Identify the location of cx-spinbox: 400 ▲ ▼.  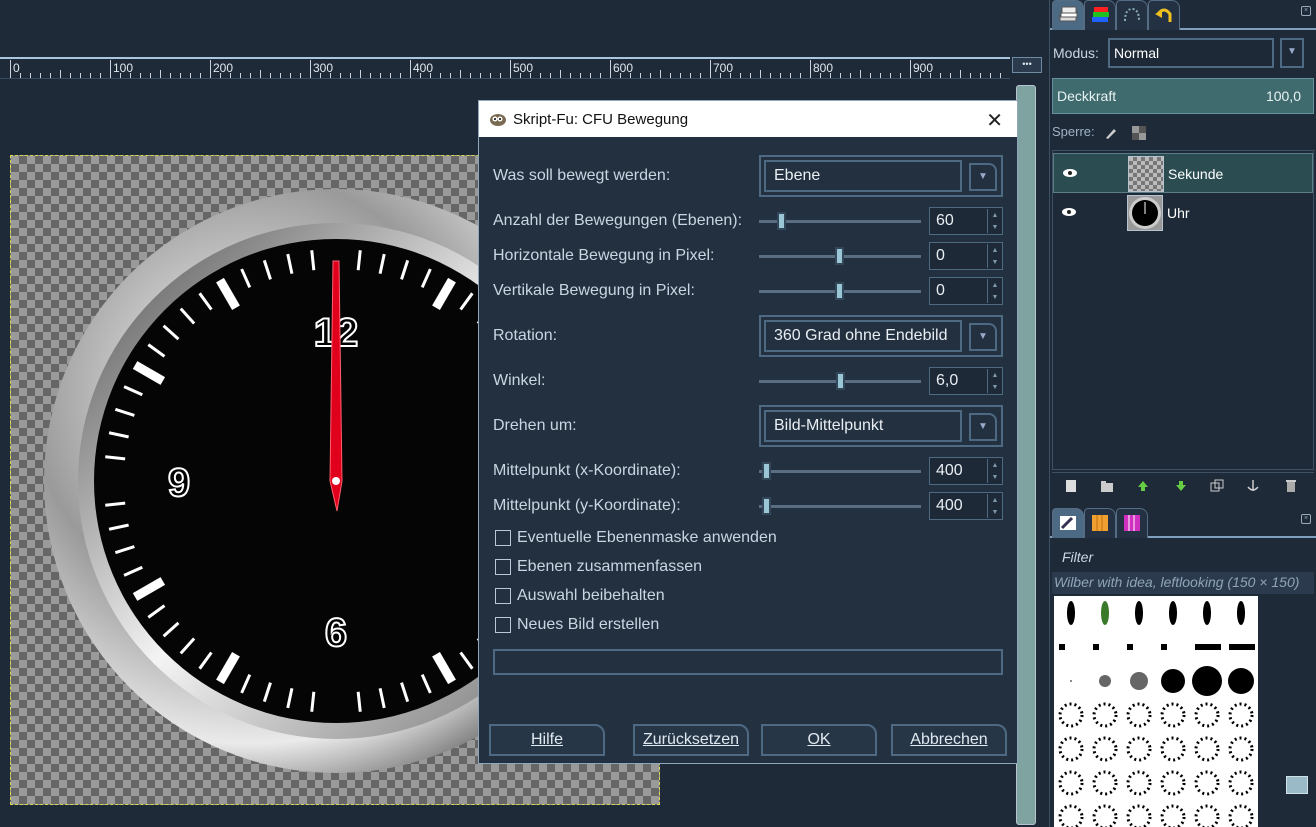
(966, 471).